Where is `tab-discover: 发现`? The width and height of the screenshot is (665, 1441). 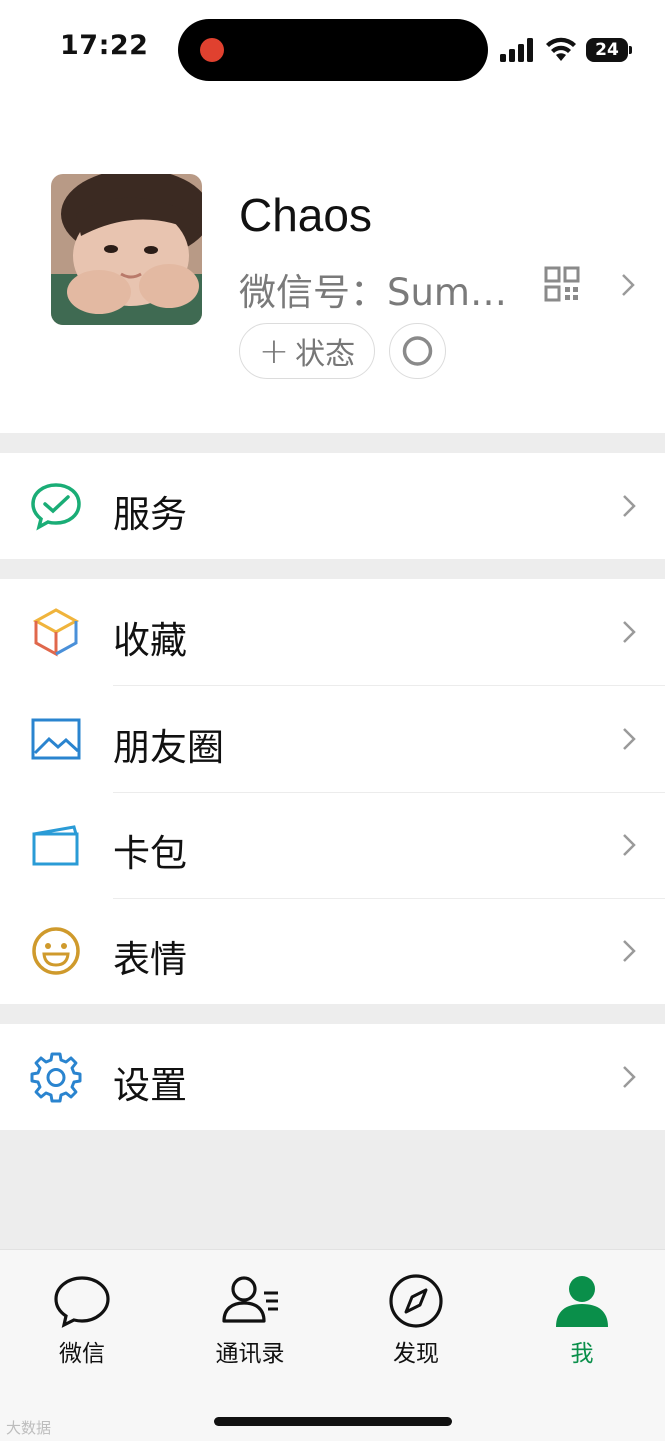 tab-discover: 发现 is located at coordinates (416, 1318).